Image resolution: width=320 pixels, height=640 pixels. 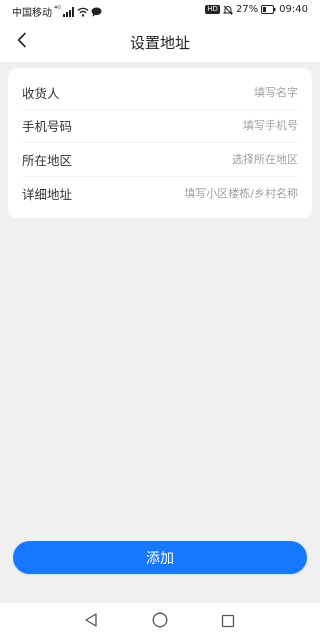 I want to click on status-right: HD 27% 09:40, so click(x=256, y=9).